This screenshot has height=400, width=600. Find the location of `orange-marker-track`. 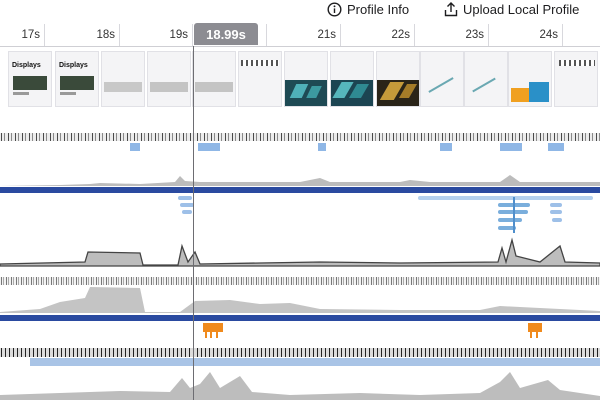

orange-marker-track is located at coordinates (372, 330).